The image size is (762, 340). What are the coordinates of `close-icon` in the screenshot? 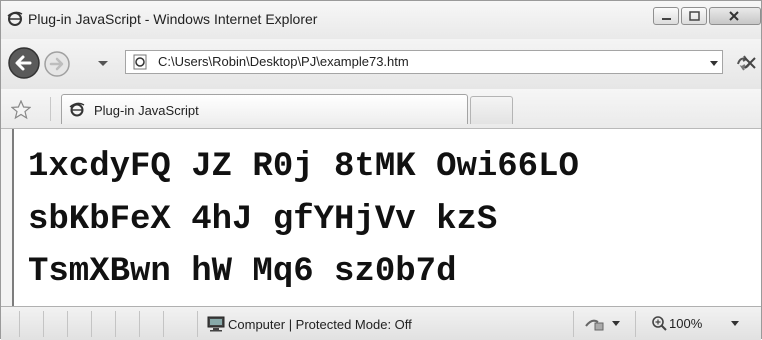 It's located at (734, 16).